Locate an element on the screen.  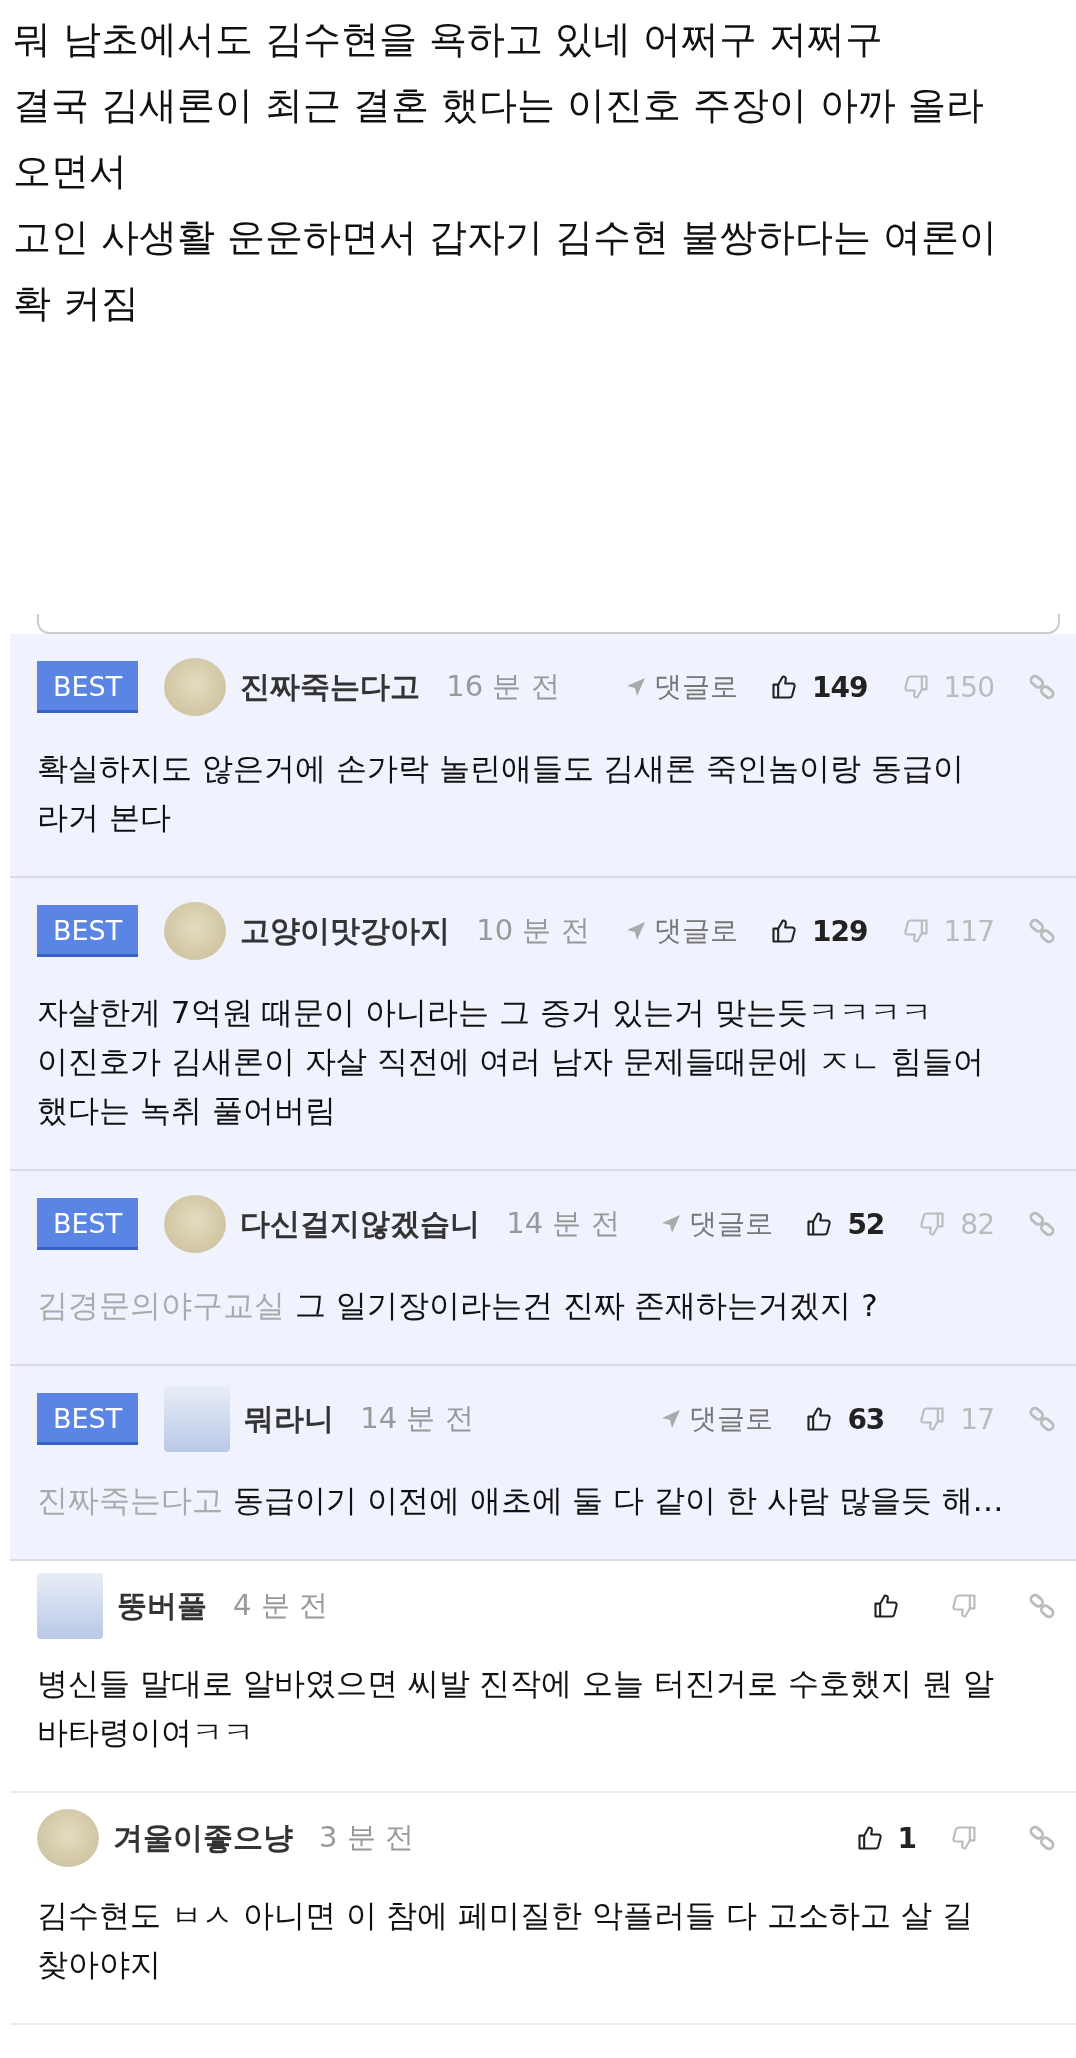
post-text: 확 커짐 is located at coordinates (77, 303).